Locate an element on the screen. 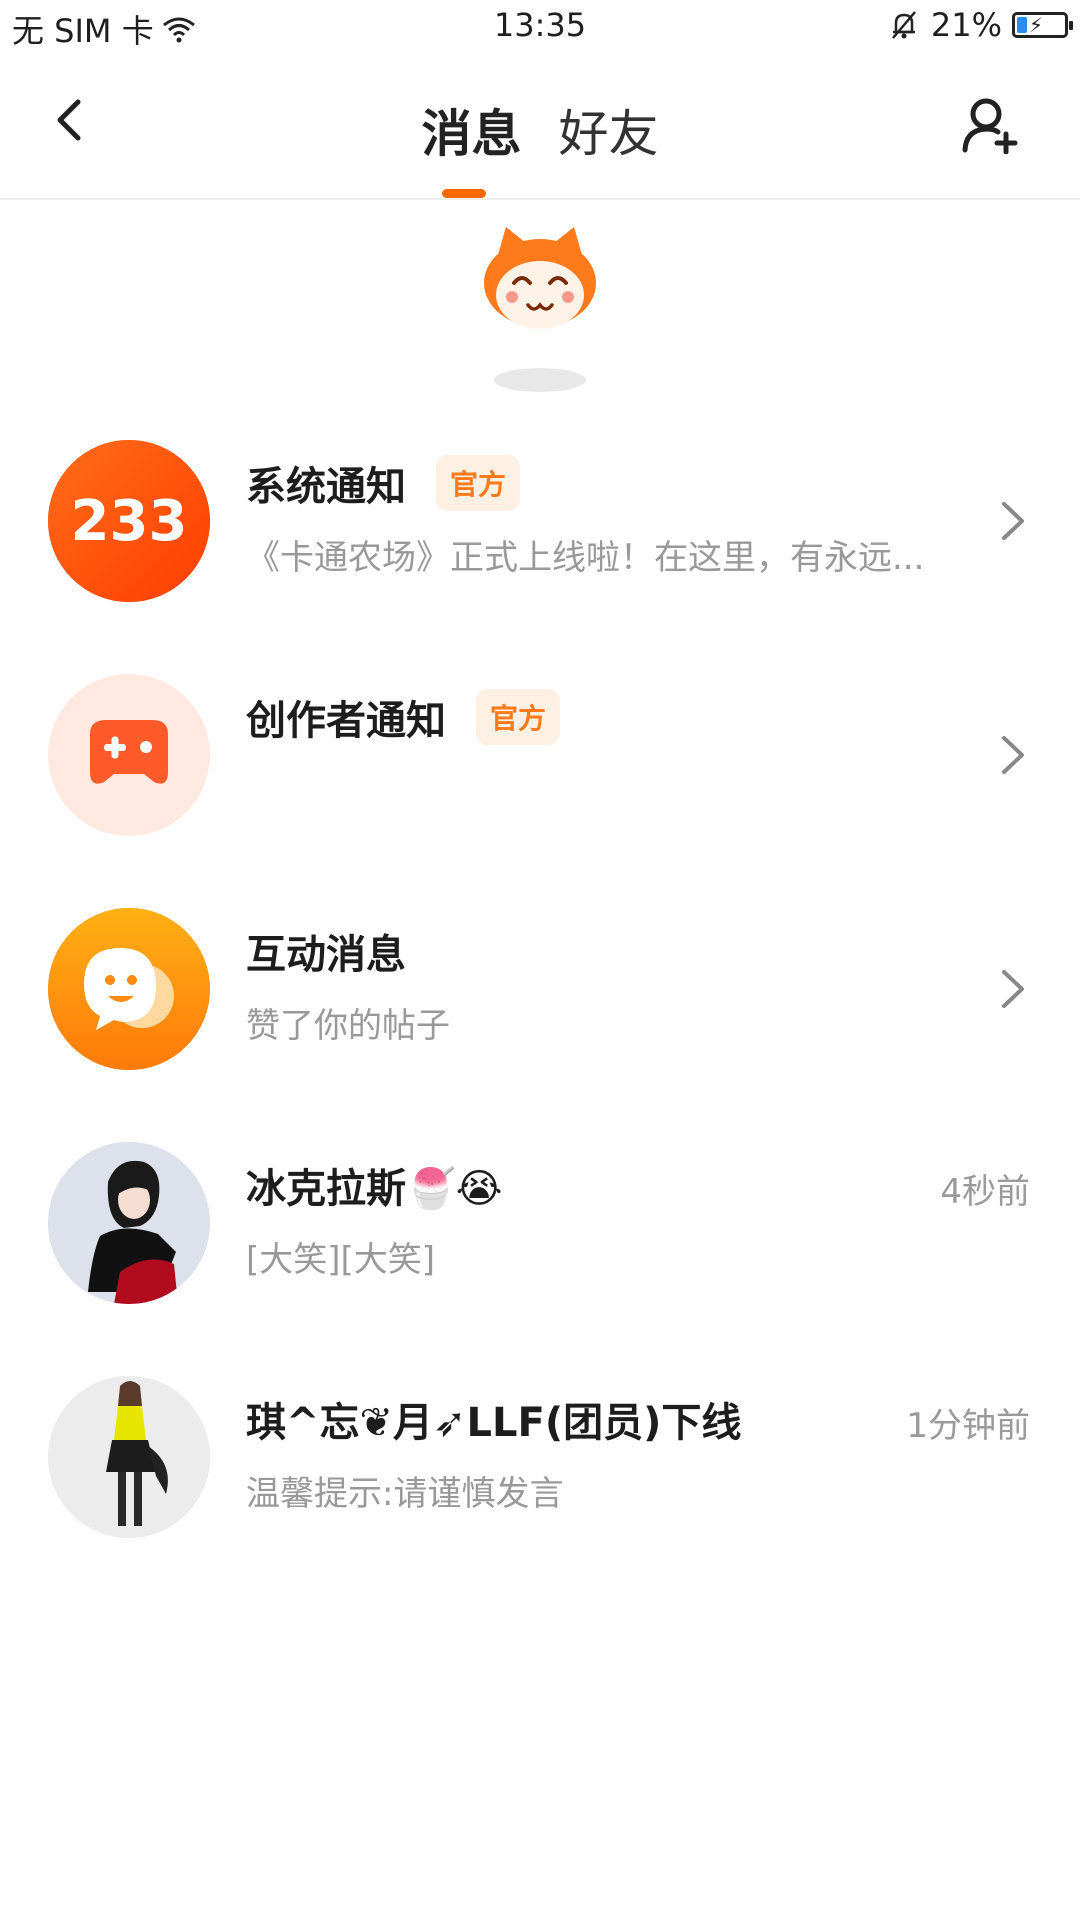 This screenshot has width=1080, height=1920. battery-level is located at coordinates (1022, 25).